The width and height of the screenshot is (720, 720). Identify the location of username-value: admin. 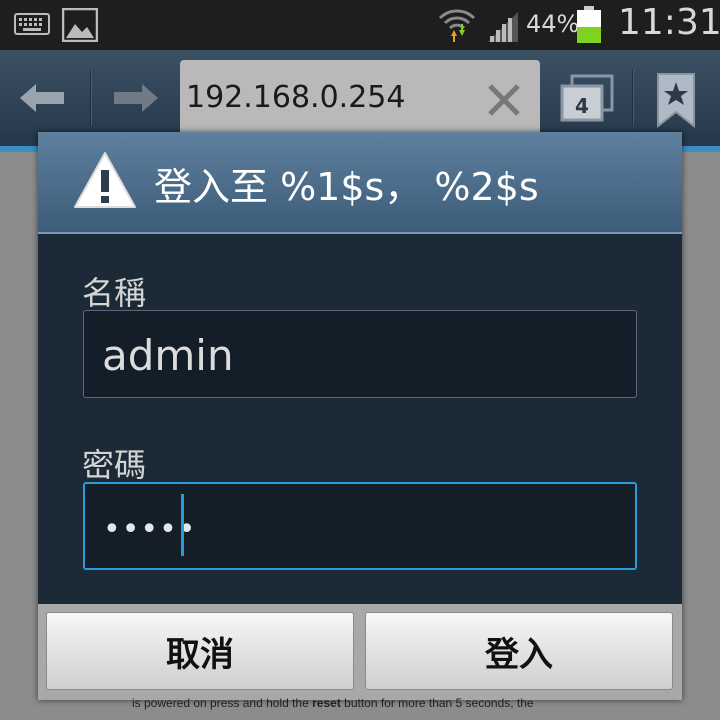
(168, 355).